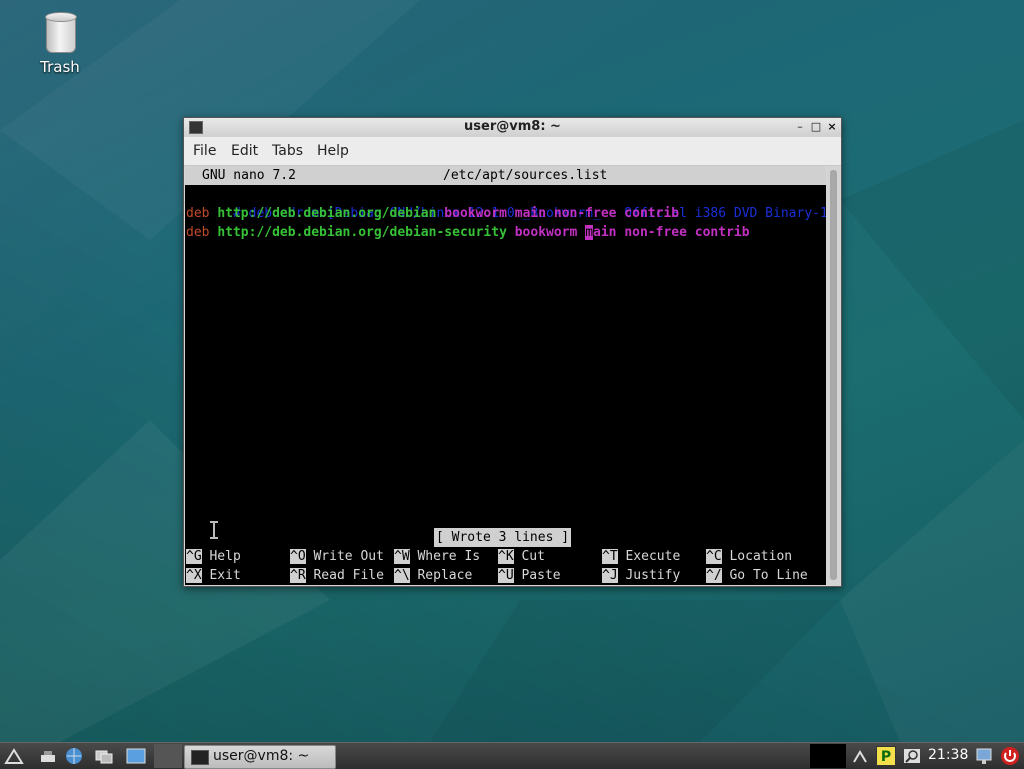  Describe the element at coordinates (610, 556) in the screenshot. I see `shortcut-key: ^T` at that location.